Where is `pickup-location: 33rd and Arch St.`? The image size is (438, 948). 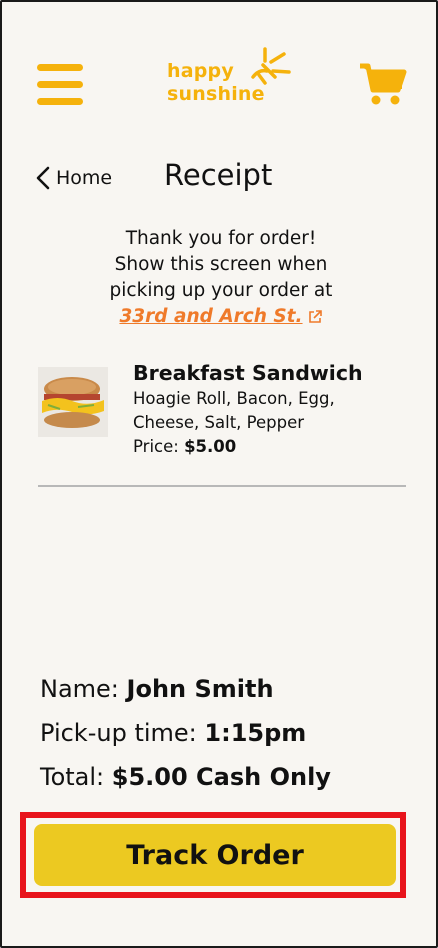
pickup-location: 33rd and Arch St. is located at coordinates (221, 317).